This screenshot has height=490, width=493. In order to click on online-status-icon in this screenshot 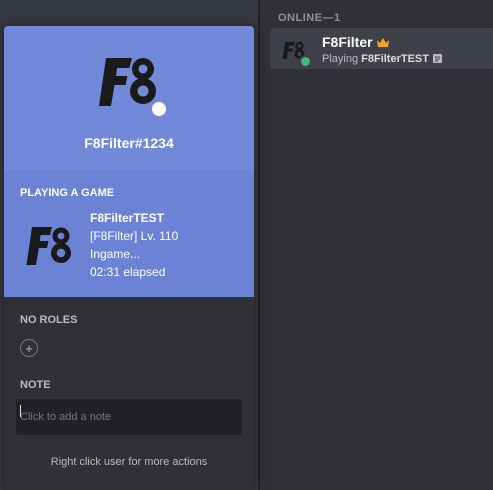, I will do `click(305, 61)`.